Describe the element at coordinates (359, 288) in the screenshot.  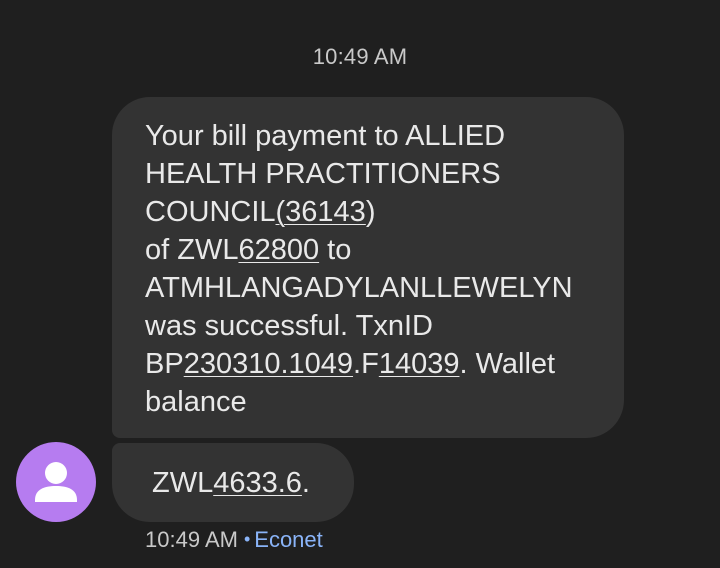
I see `message-text: ATMHLANGADYLANLLEWELYN` at that location.